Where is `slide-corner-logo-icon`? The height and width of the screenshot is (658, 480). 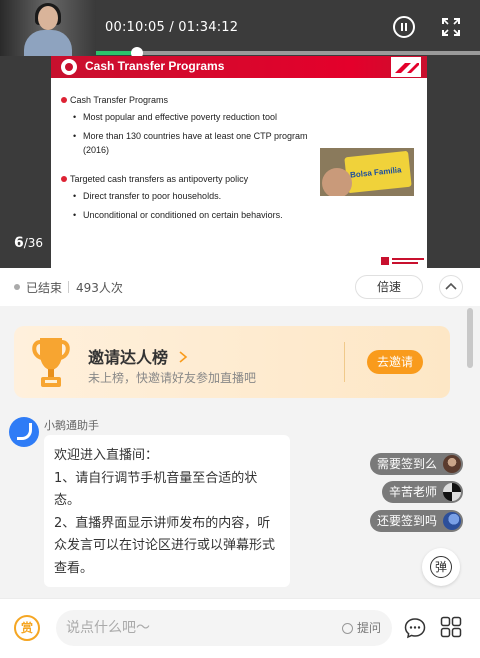
slide-corner-logo-icon is located at coordinates (406, 67).